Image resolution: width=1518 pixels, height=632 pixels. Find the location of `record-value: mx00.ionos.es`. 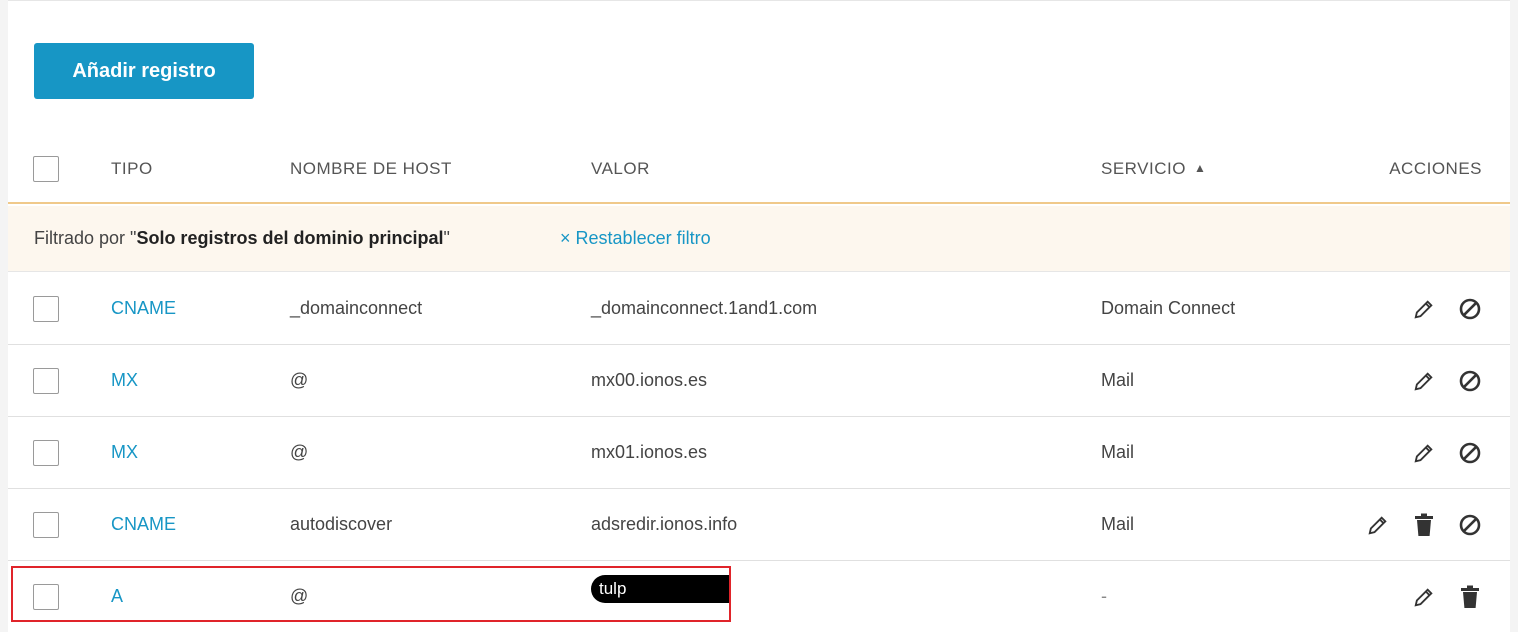

record-value: mx00.ionos.es is located at coordinates (649, 380).